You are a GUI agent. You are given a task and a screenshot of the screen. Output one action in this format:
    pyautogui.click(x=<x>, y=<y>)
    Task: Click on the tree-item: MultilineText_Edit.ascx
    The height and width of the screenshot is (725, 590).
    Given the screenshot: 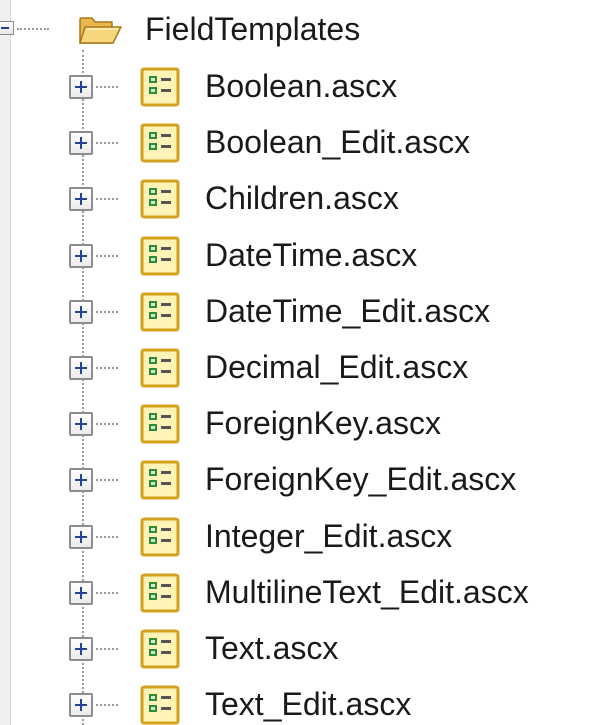 What is the action you would take?
    pyautogui.click(x=295, y=591)
    